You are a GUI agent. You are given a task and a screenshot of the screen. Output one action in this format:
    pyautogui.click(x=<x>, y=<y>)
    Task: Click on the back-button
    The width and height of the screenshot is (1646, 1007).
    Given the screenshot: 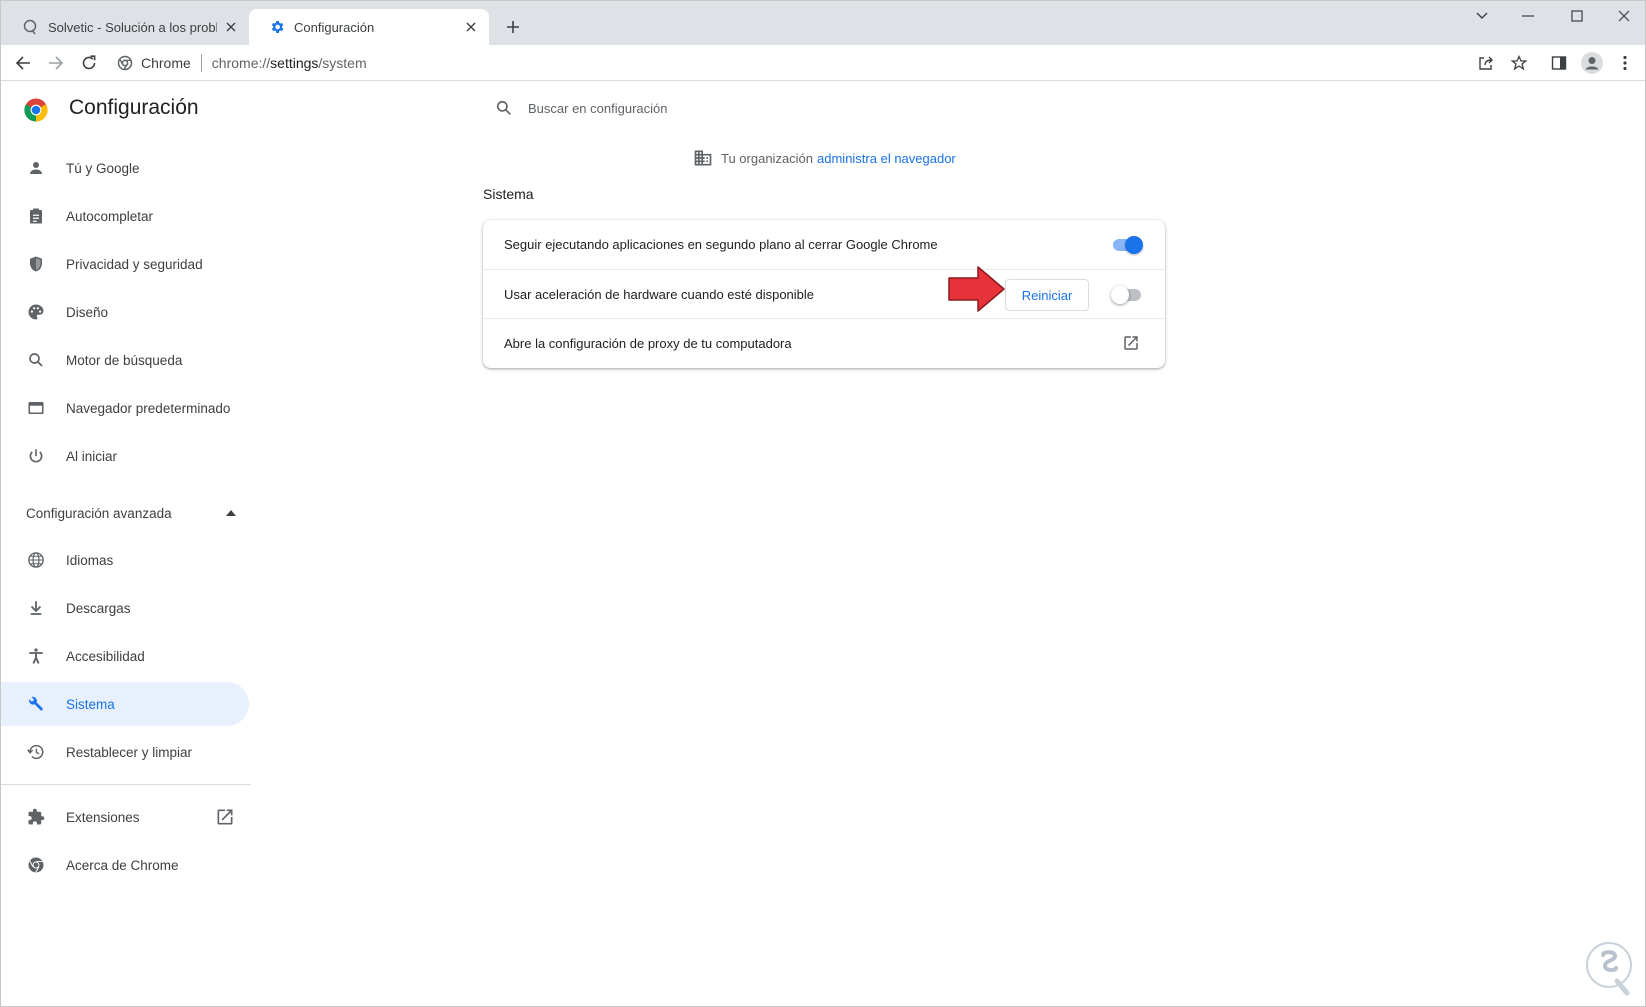 What is the action you would take?
    pyautogui.click(x=23, y=63)
    